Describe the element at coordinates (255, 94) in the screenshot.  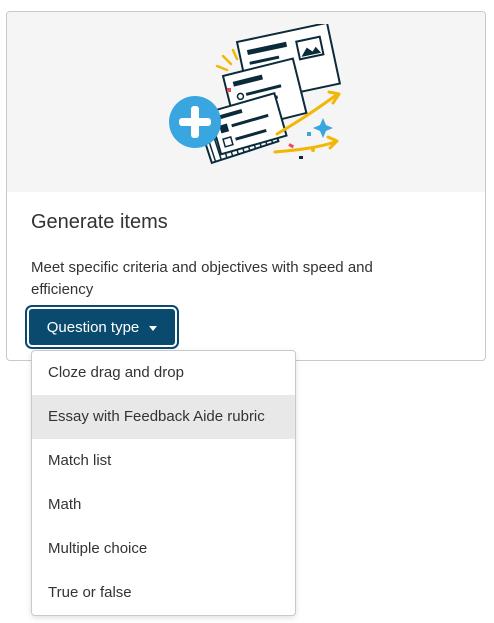
I see `generate-items-illustration-icon` at that location.